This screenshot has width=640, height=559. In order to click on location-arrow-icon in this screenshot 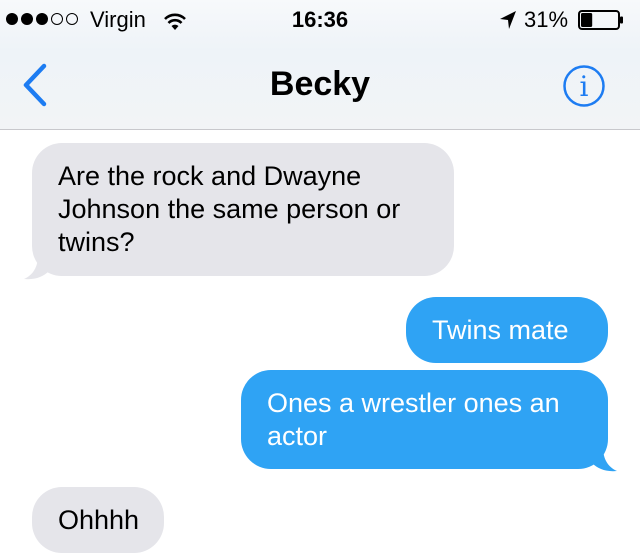, I will do `click(508, 20)`.